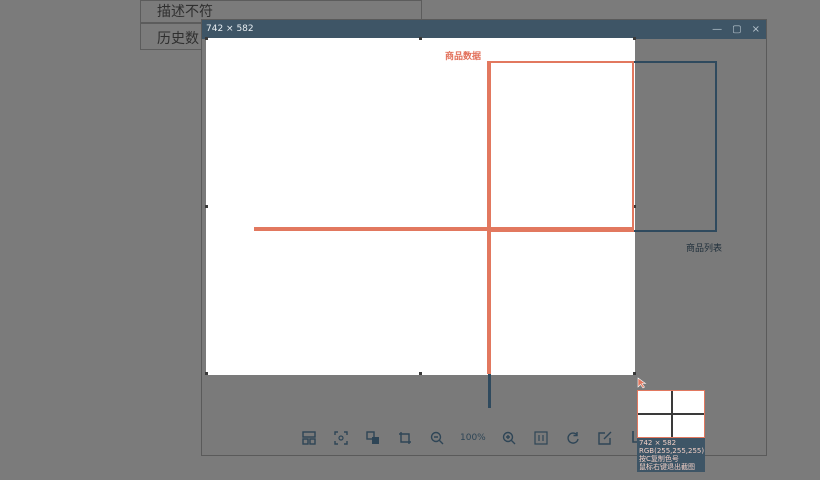 The image size is (820, 480). Describe the element at coordinates (756, 29) in the screenshot. I see `close-button: ×` at that location.